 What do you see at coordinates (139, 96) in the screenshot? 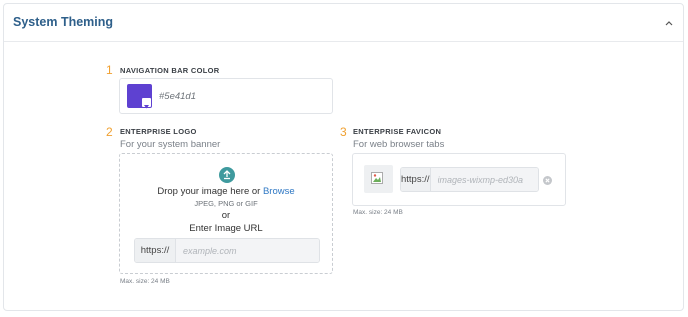
I see `color-swatch` at bounding box center [139, 96].